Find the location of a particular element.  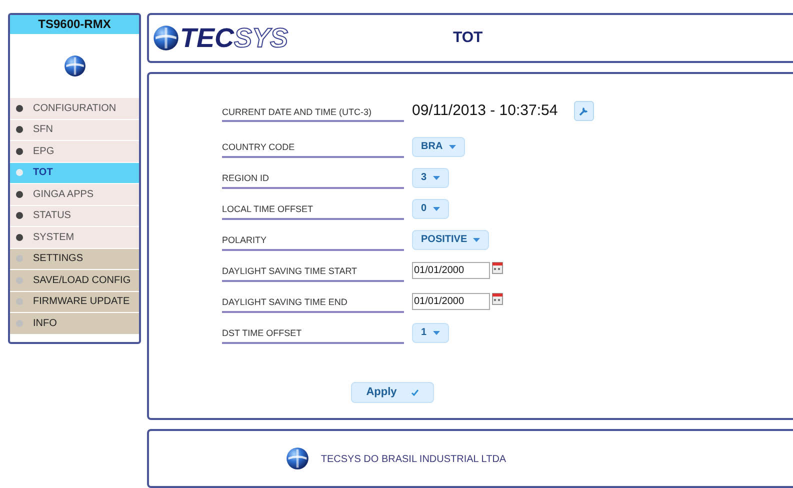

date-time-value: 09/11/2013 - 10:37:54 is located at coordinates (485, 110).